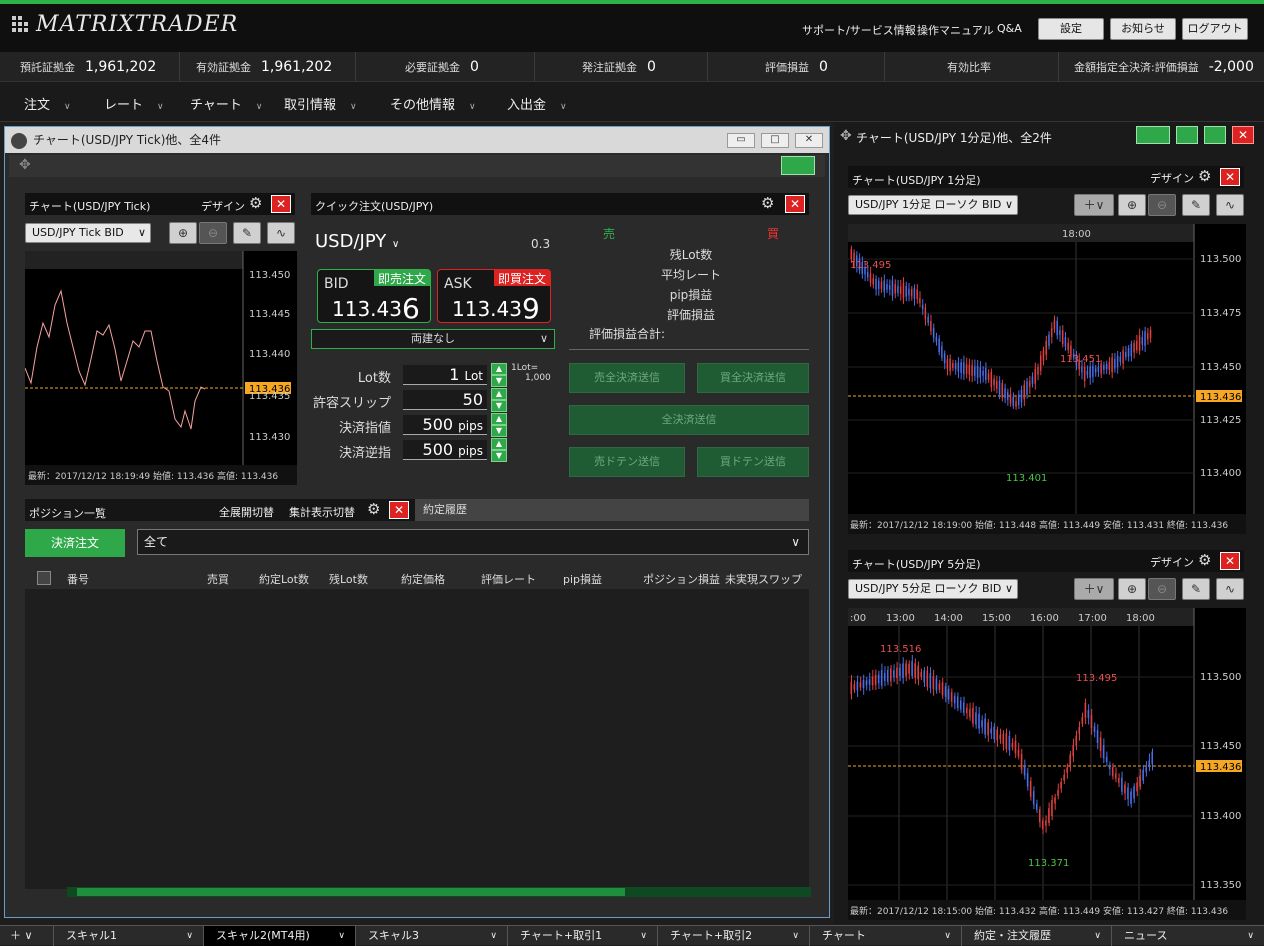 This screenshot has width=1264, height=946. I want to click on ask-price-box: ASK 即買注文 113.439, so click(494, 297).